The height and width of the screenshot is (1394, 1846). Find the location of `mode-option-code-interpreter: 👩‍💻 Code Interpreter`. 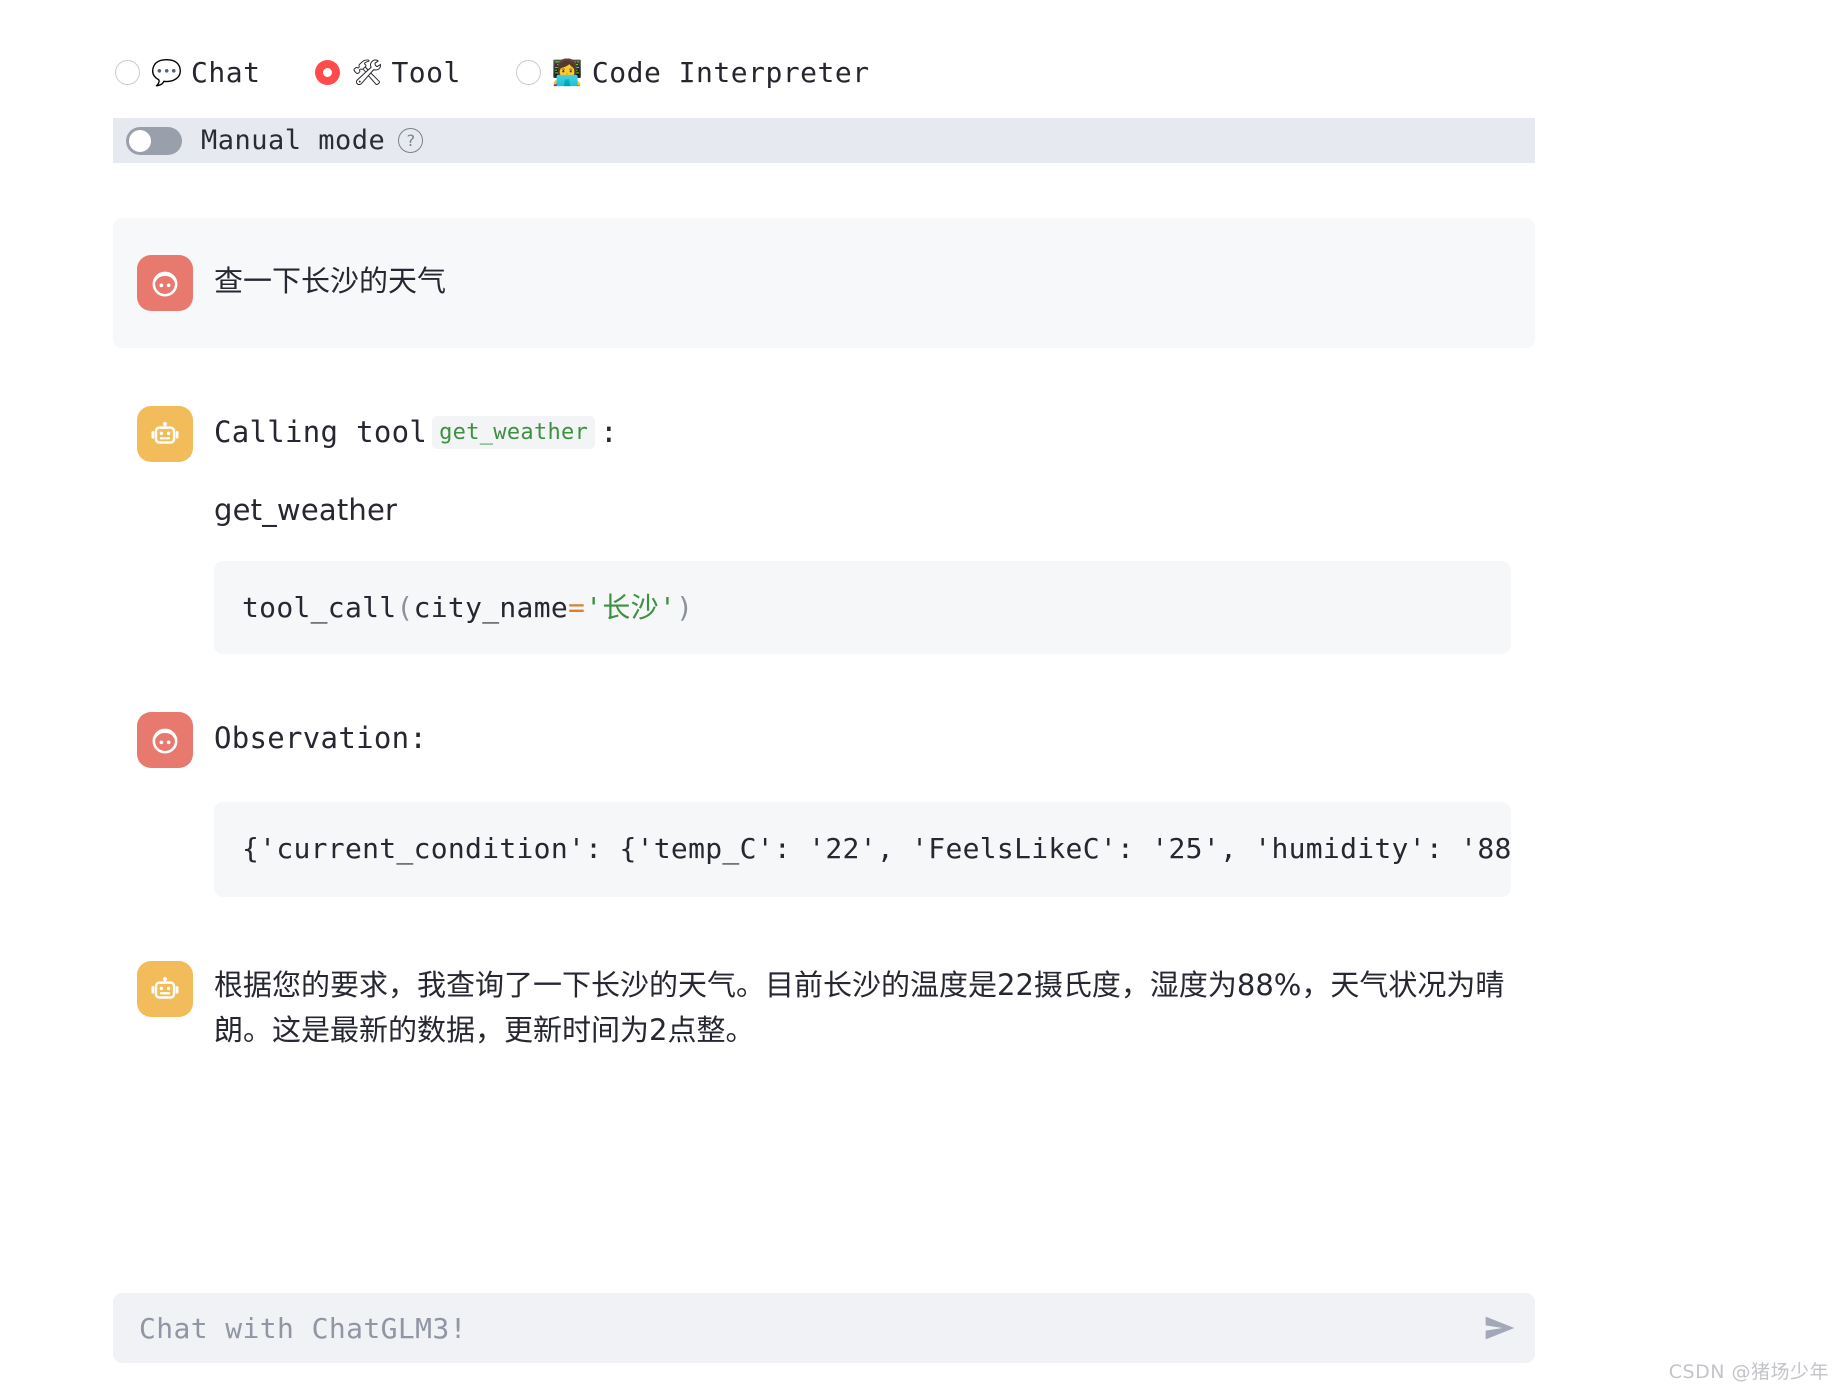

mode-option-code-interpreter: 👩‍💻 Code Interpreter is located at coordinates (692, 72).